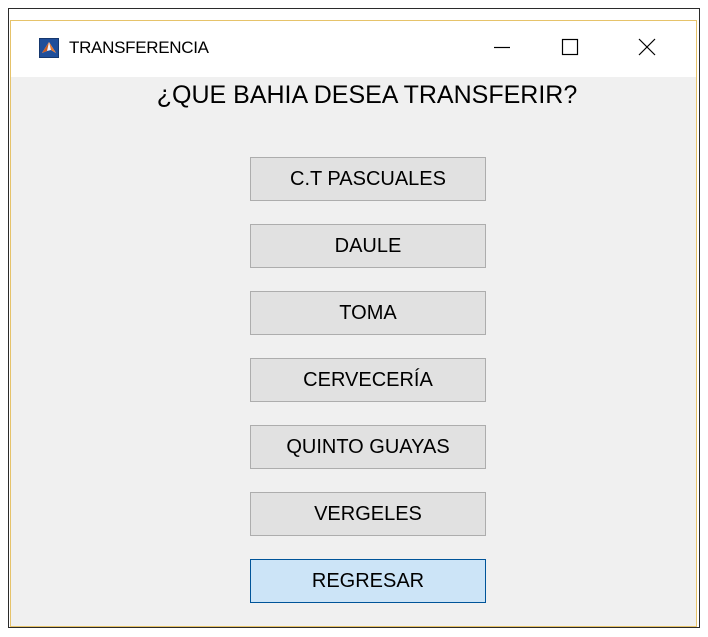  Describe the element at coordinates (353, 49) in the screenshot. I see `title-bar: TRANSFERENCIA` at that location.